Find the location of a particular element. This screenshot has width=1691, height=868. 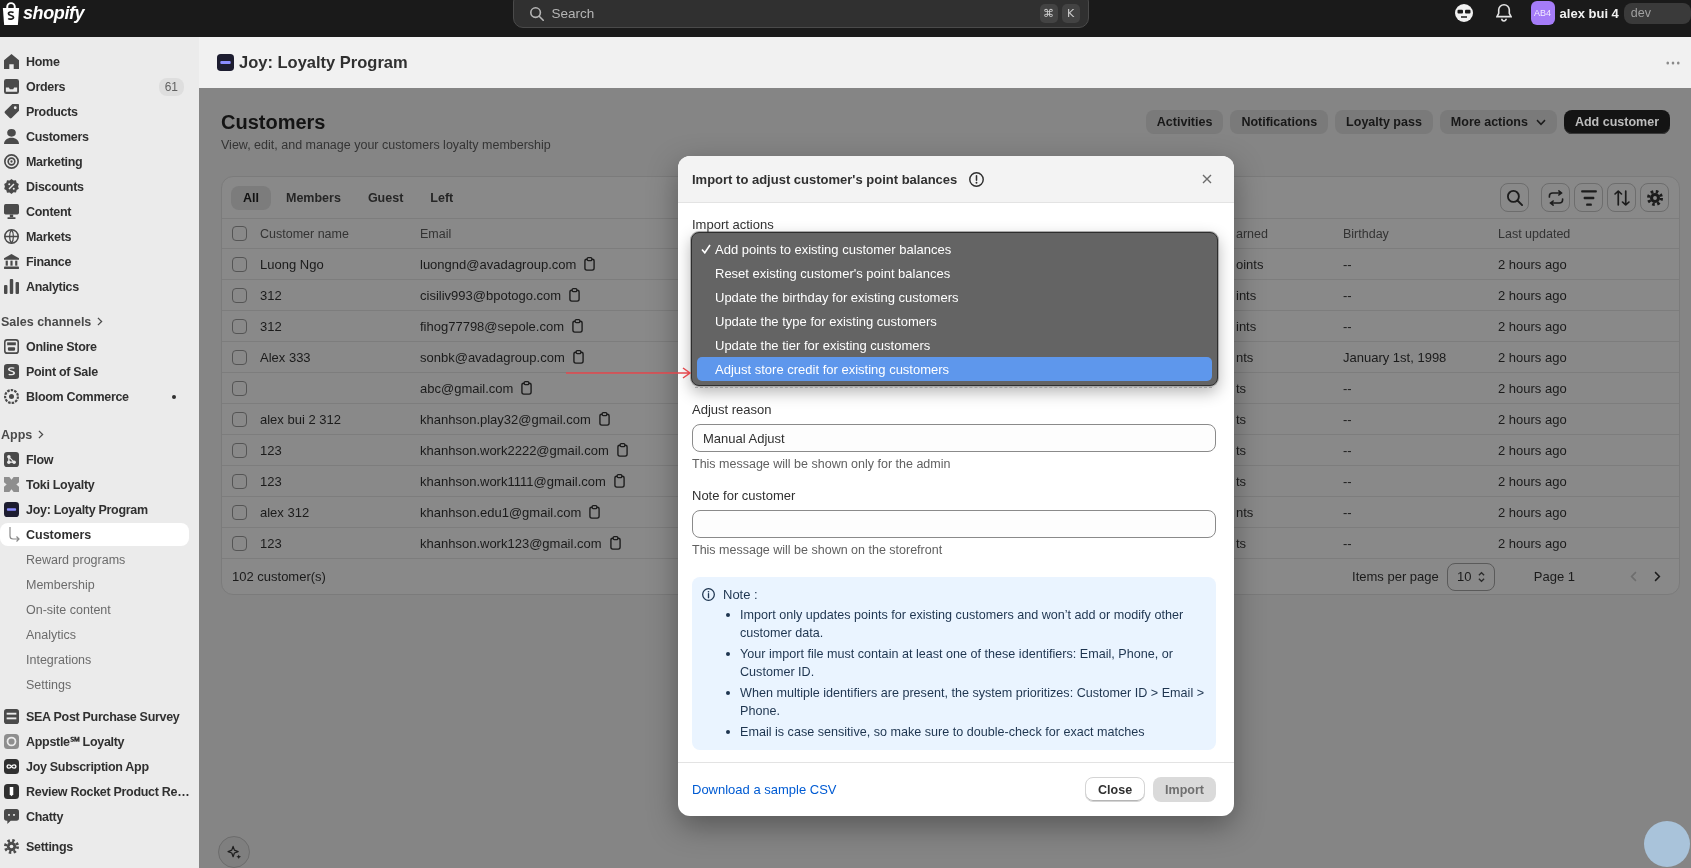

bell-icon is located at coordinates (1503, 13).